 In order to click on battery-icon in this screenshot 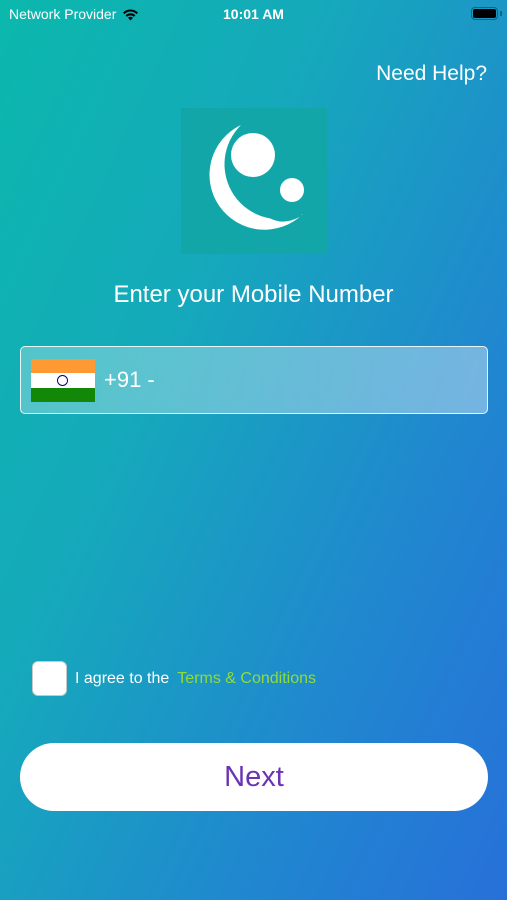, I will do `click(484, 13)`.